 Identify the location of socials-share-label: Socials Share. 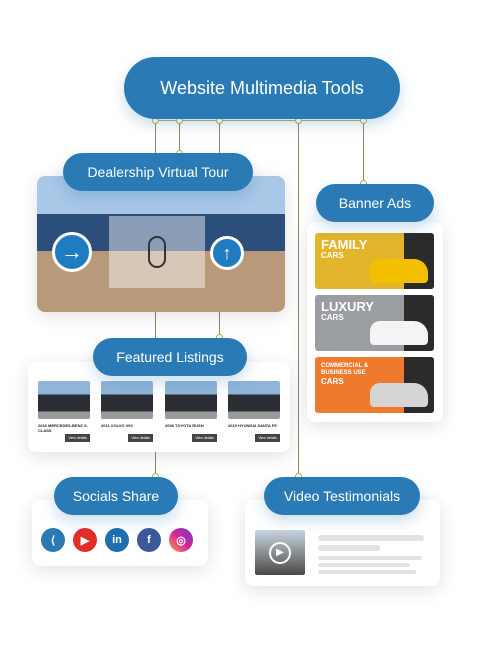
(116, 496).